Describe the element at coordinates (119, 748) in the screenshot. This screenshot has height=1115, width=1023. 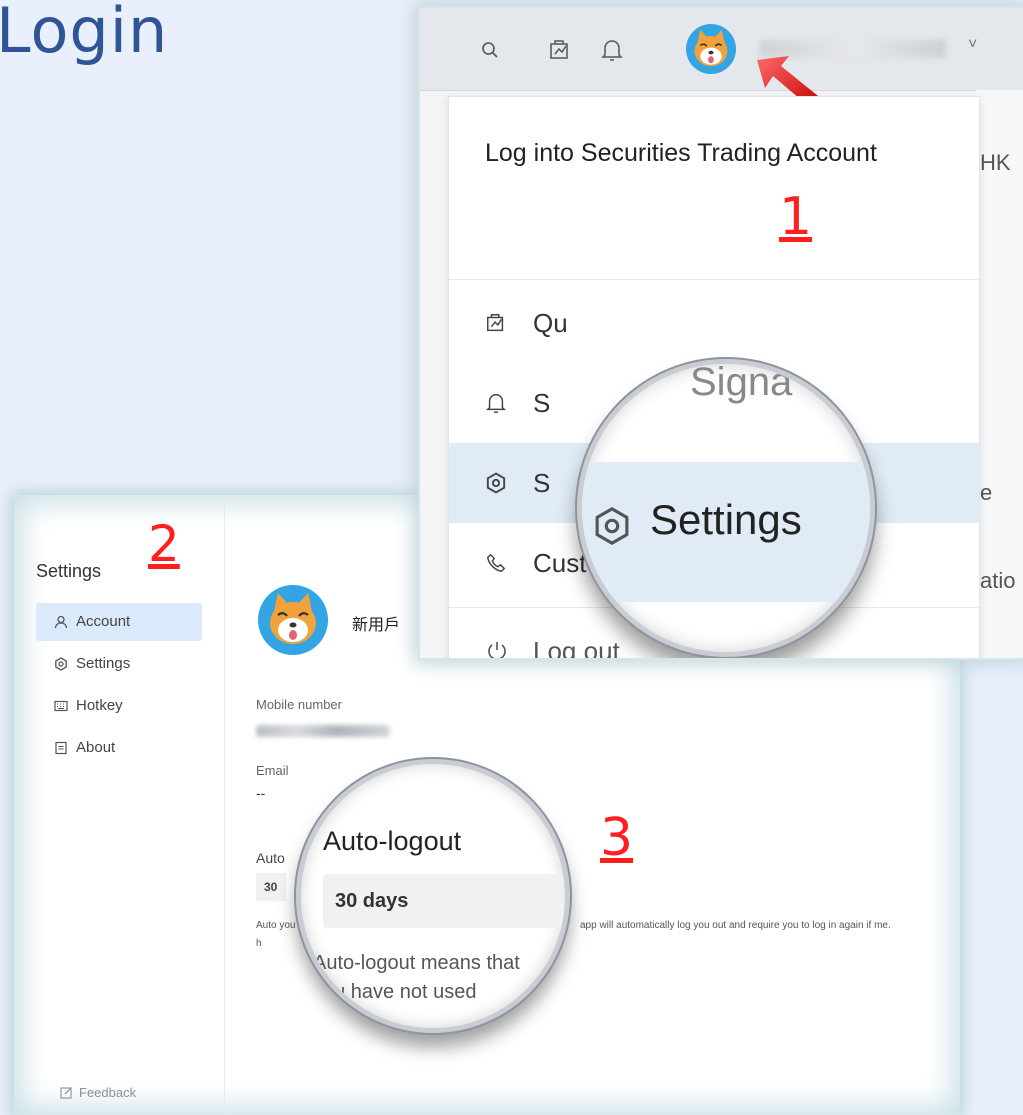
I see `nav-item-about: About` at that location.